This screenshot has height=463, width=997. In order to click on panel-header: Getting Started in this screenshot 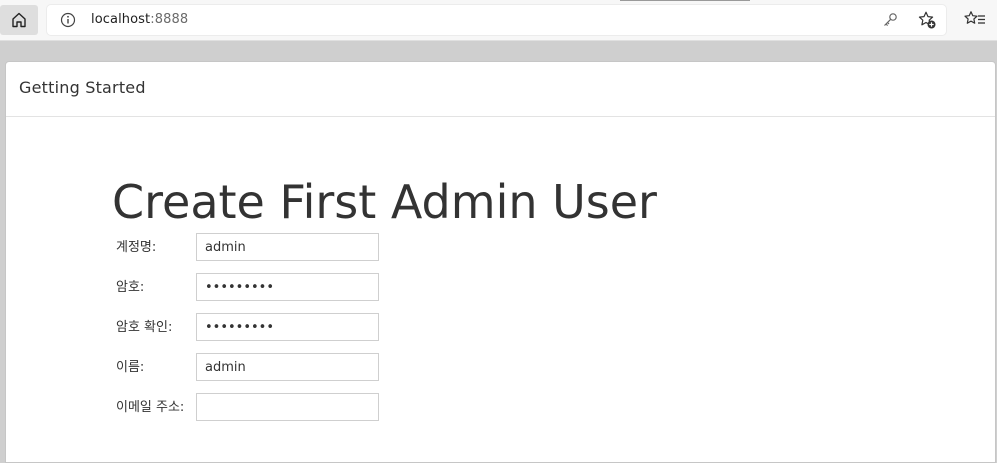, I will do `click(500, 89)`.